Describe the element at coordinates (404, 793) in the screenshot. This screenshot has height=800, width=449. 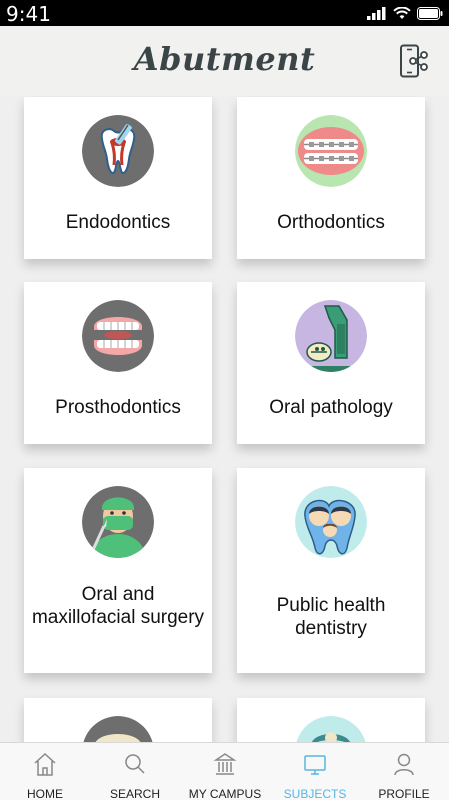
I see `tab-label: PROFILE` at that location.